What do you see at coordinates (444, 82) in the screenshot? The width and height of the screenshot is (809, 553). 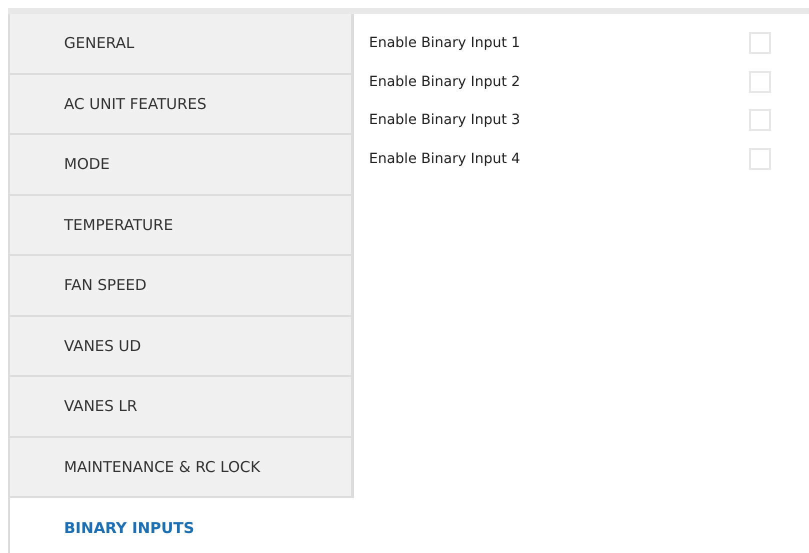 I see `option-label: Enable Binary Input 2` at bounding box center [444, 82].